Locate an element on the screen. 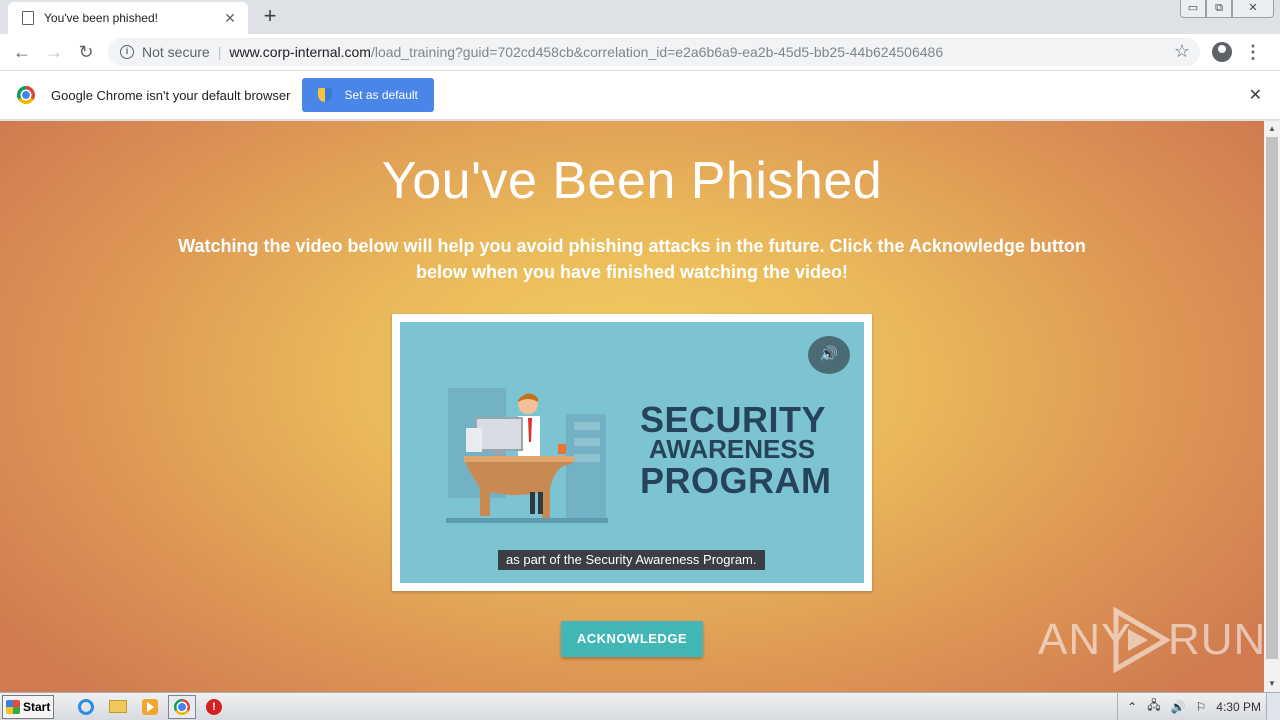 The image size is (1280, 720). window-controls: ▭ ⧉ ✕ is located at coordinates (1227, 9).